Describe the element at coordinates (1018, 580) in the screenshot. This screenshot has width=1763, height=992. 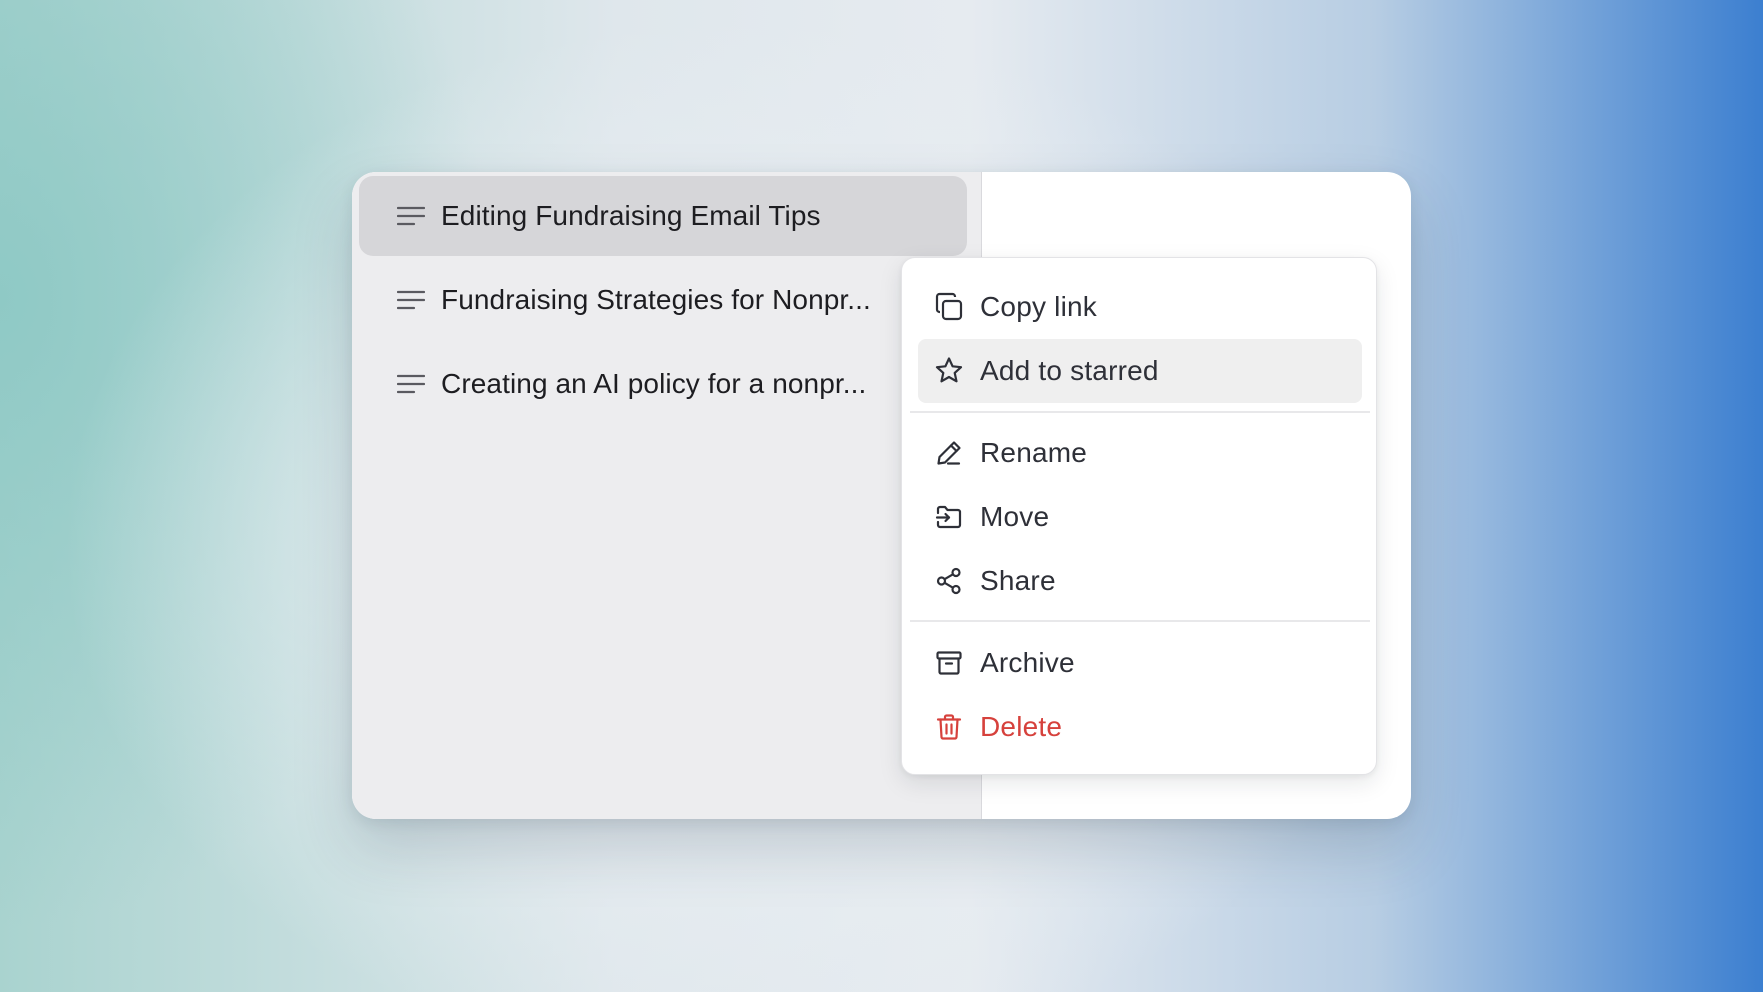
I see `menu-item-label: Share` at that location.